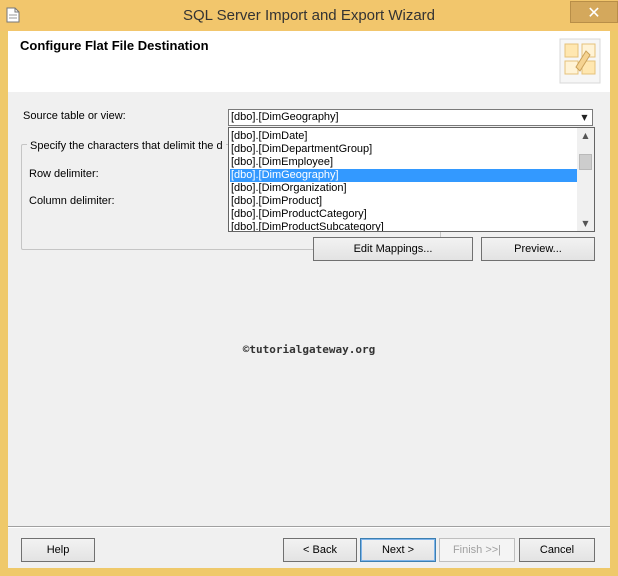  I want to click on chevron-down-icon: ▼, so click(584, 117).